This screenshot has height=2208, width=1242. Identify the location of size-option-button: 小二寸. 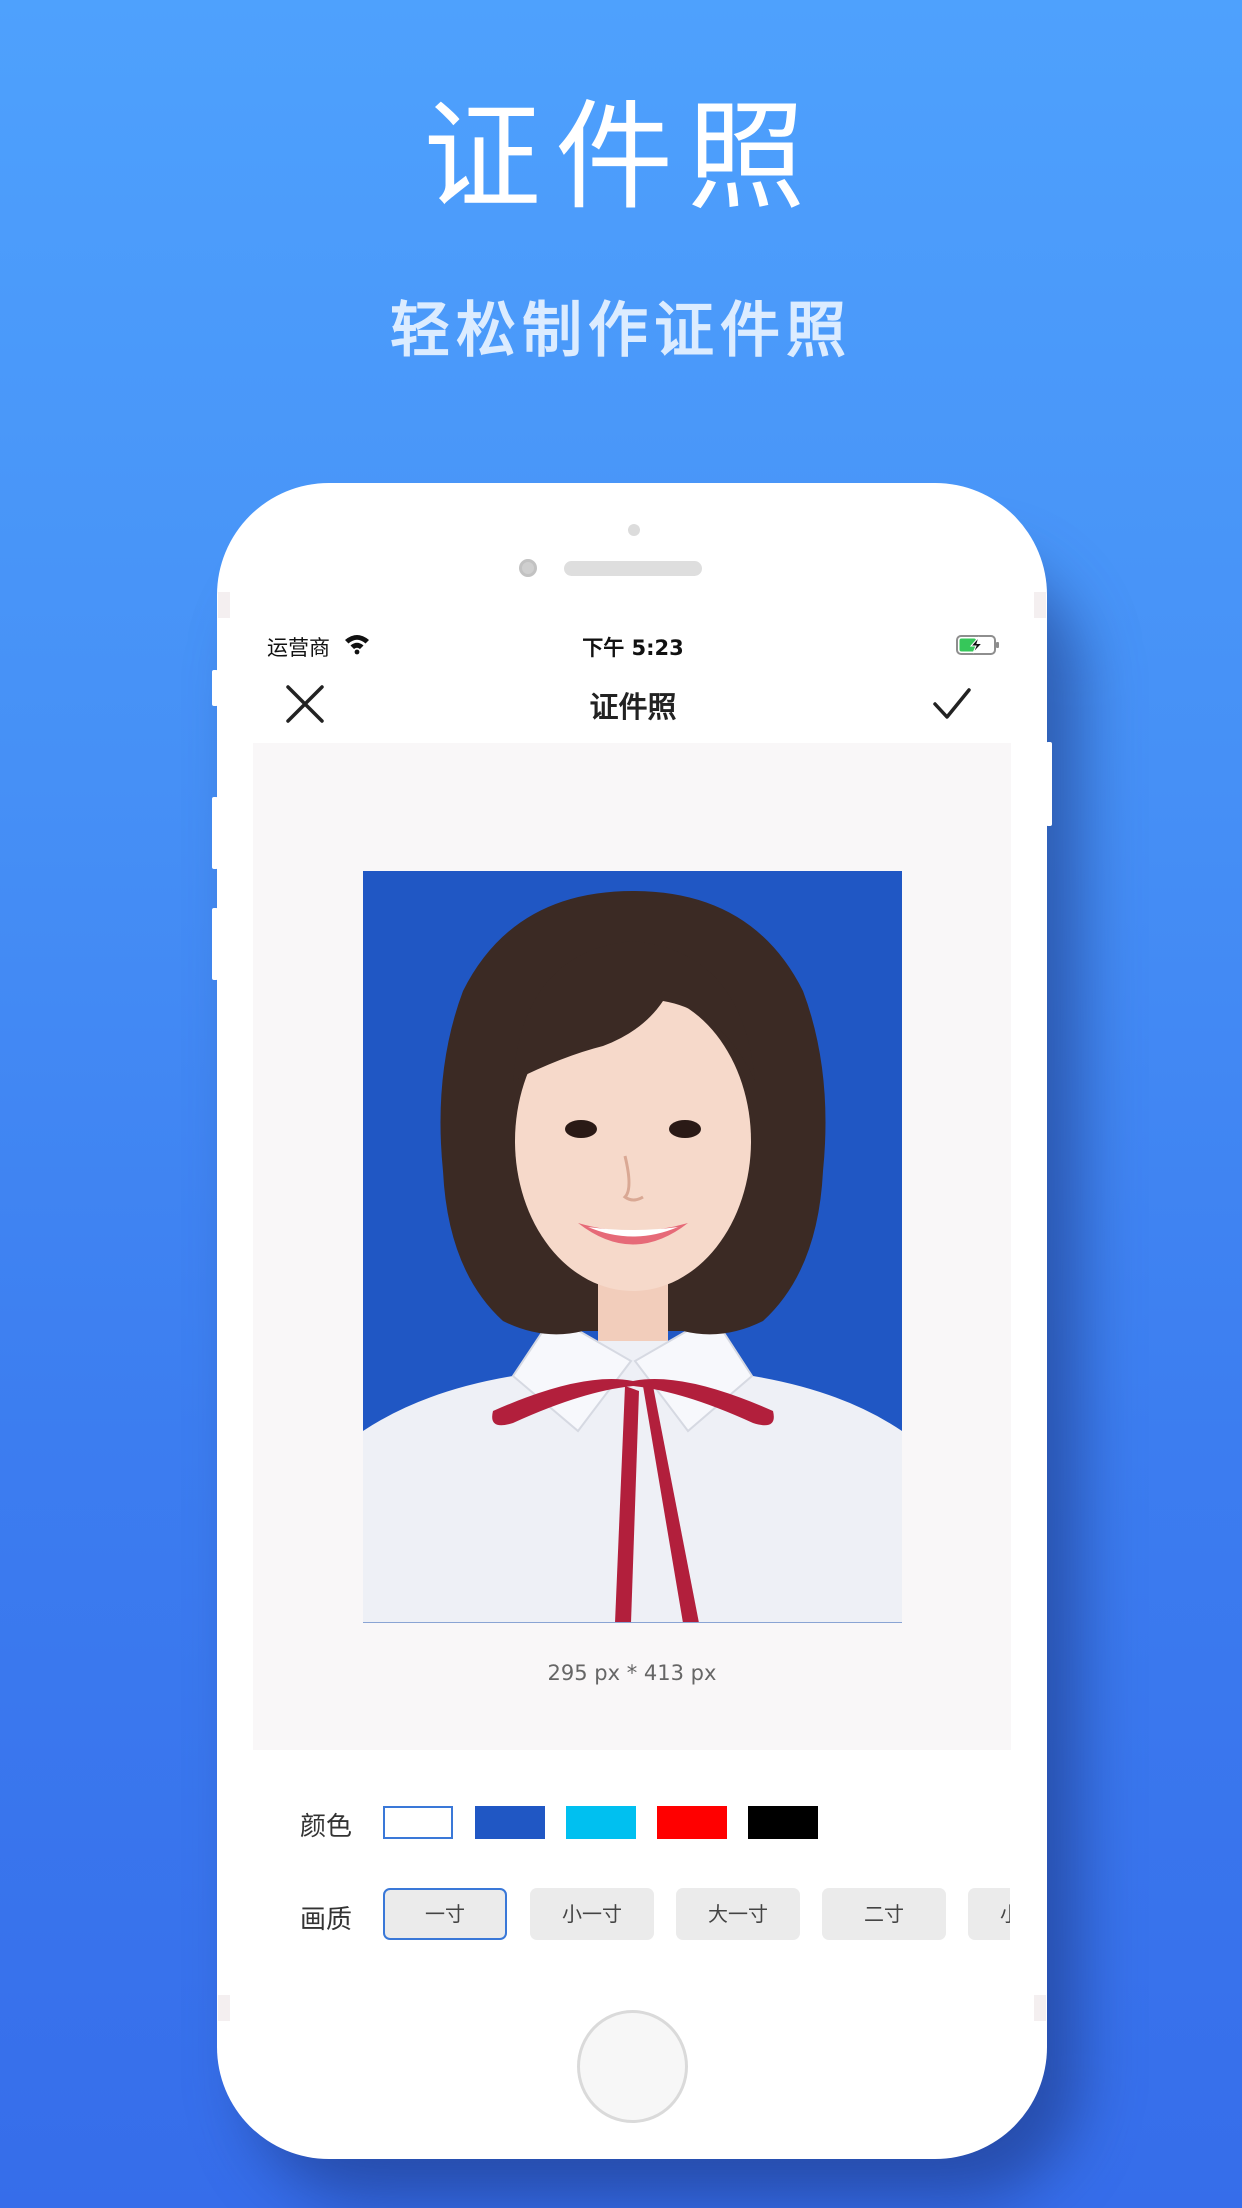
(989, 1914).